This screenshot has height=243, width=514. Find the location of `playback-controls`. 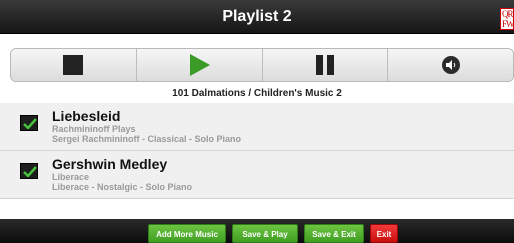

playback-controls is located at coordinates (262, 65).